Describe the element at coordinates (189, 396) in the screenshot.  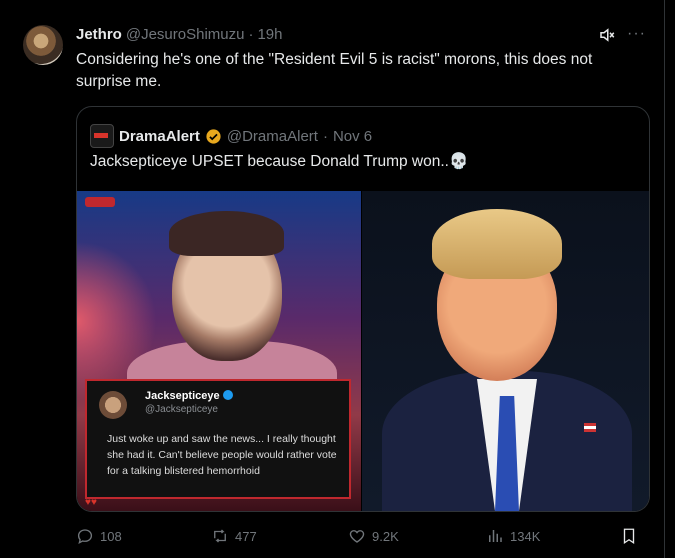
I see `card-name: Jacksepticeye` at that location.